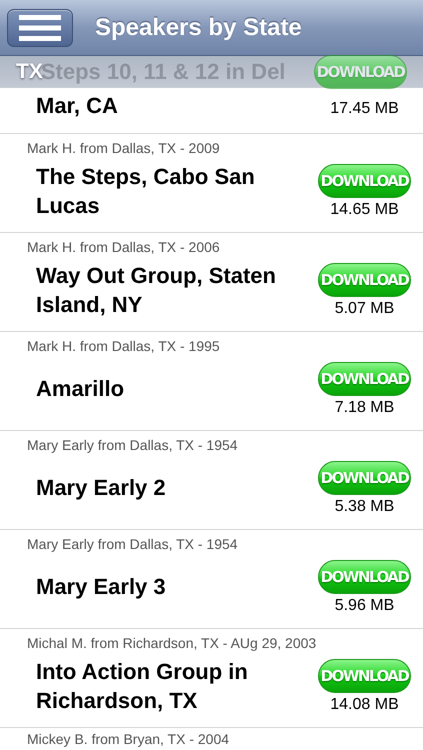 This screenshot has width=423, height=750. Describe the element at coordinates (142, 686) in the screenshot. I see `recording-title: Into Action Group in Richardson, TX` at that location.